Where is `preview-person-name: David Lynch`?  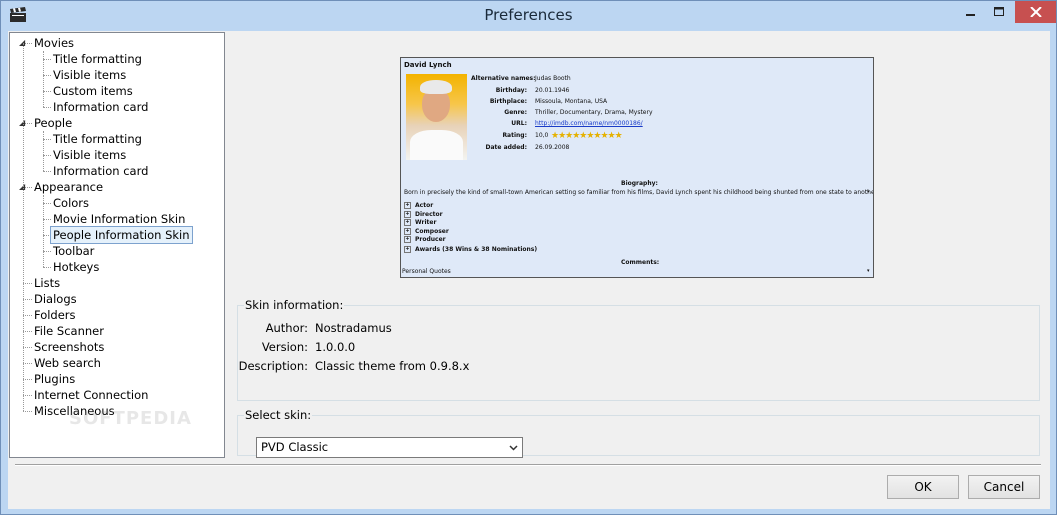
preview-person-name: David Lynch is located at coordinates (428, 65).